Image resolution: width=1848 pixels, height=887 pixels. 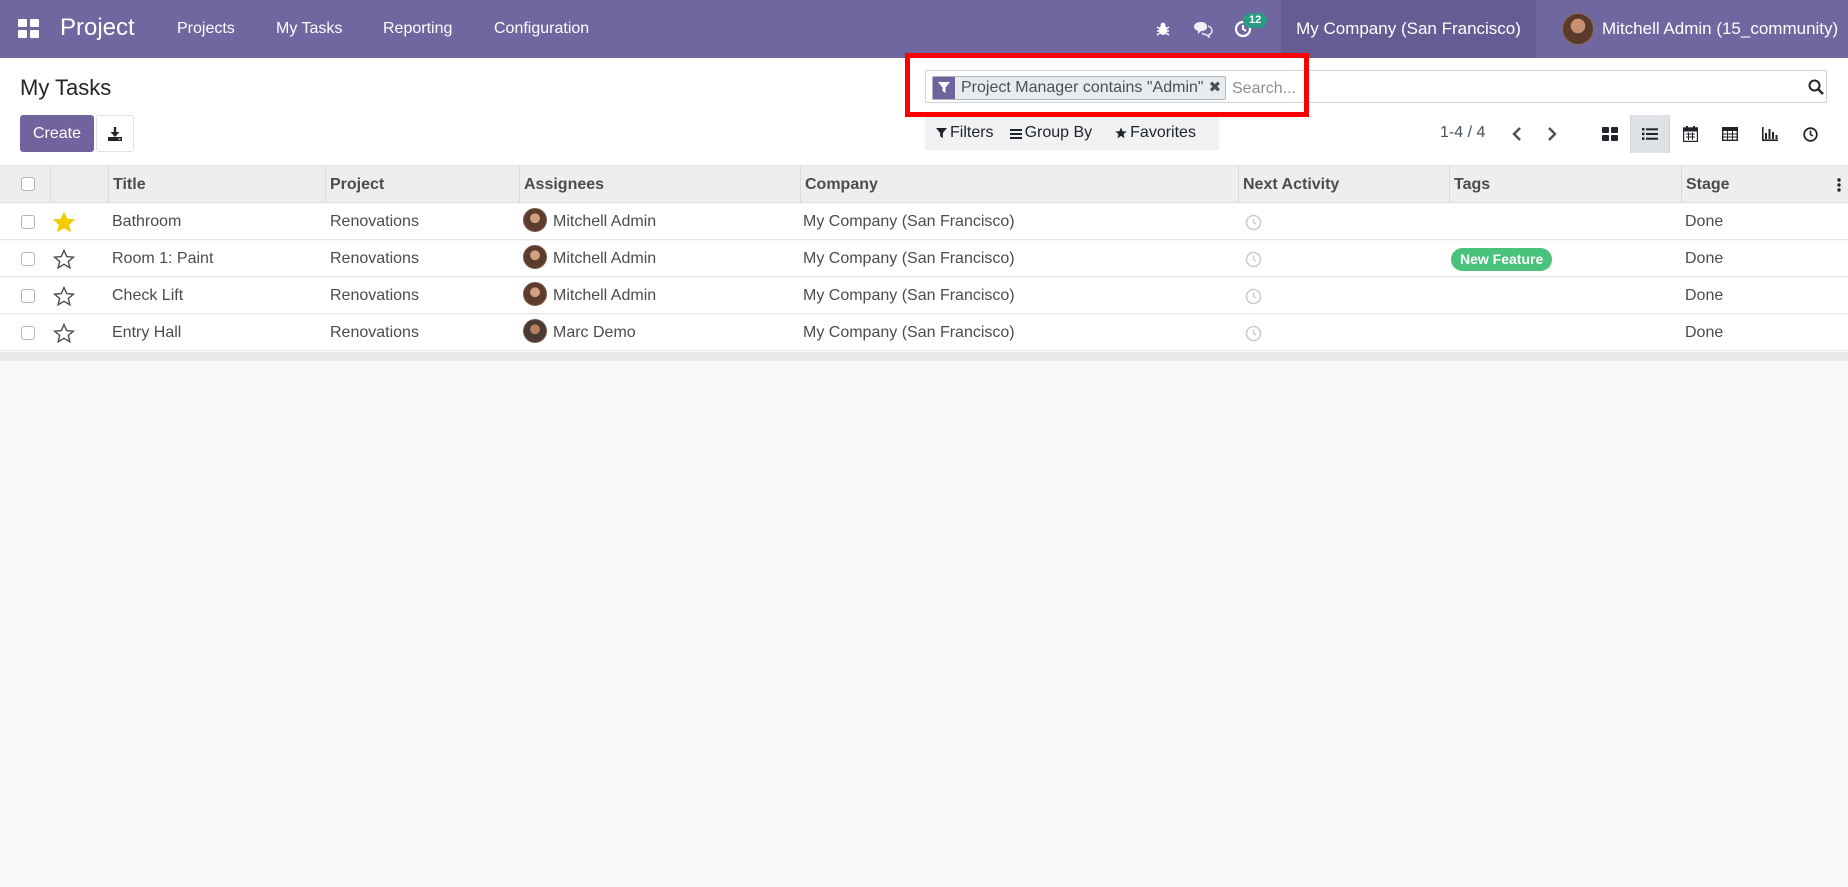 I want to click on table-footer, so click(x=924, y=356).